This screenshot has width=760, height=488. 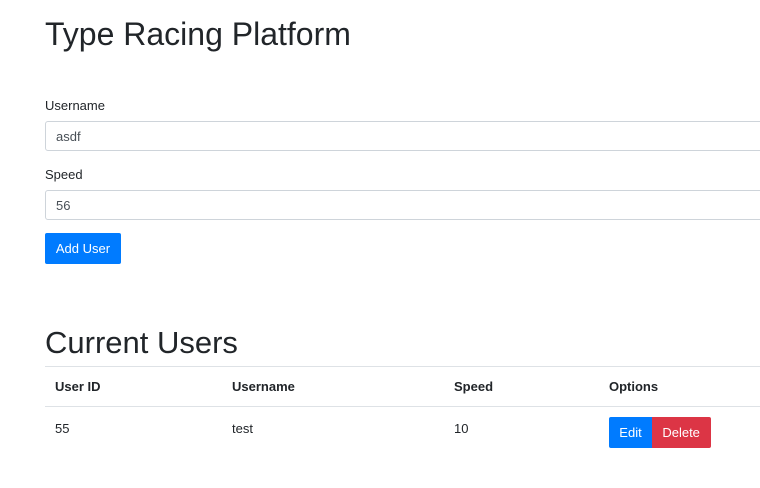 I want to click on options-cell: Edit Delete, so click(x=679, y=435).